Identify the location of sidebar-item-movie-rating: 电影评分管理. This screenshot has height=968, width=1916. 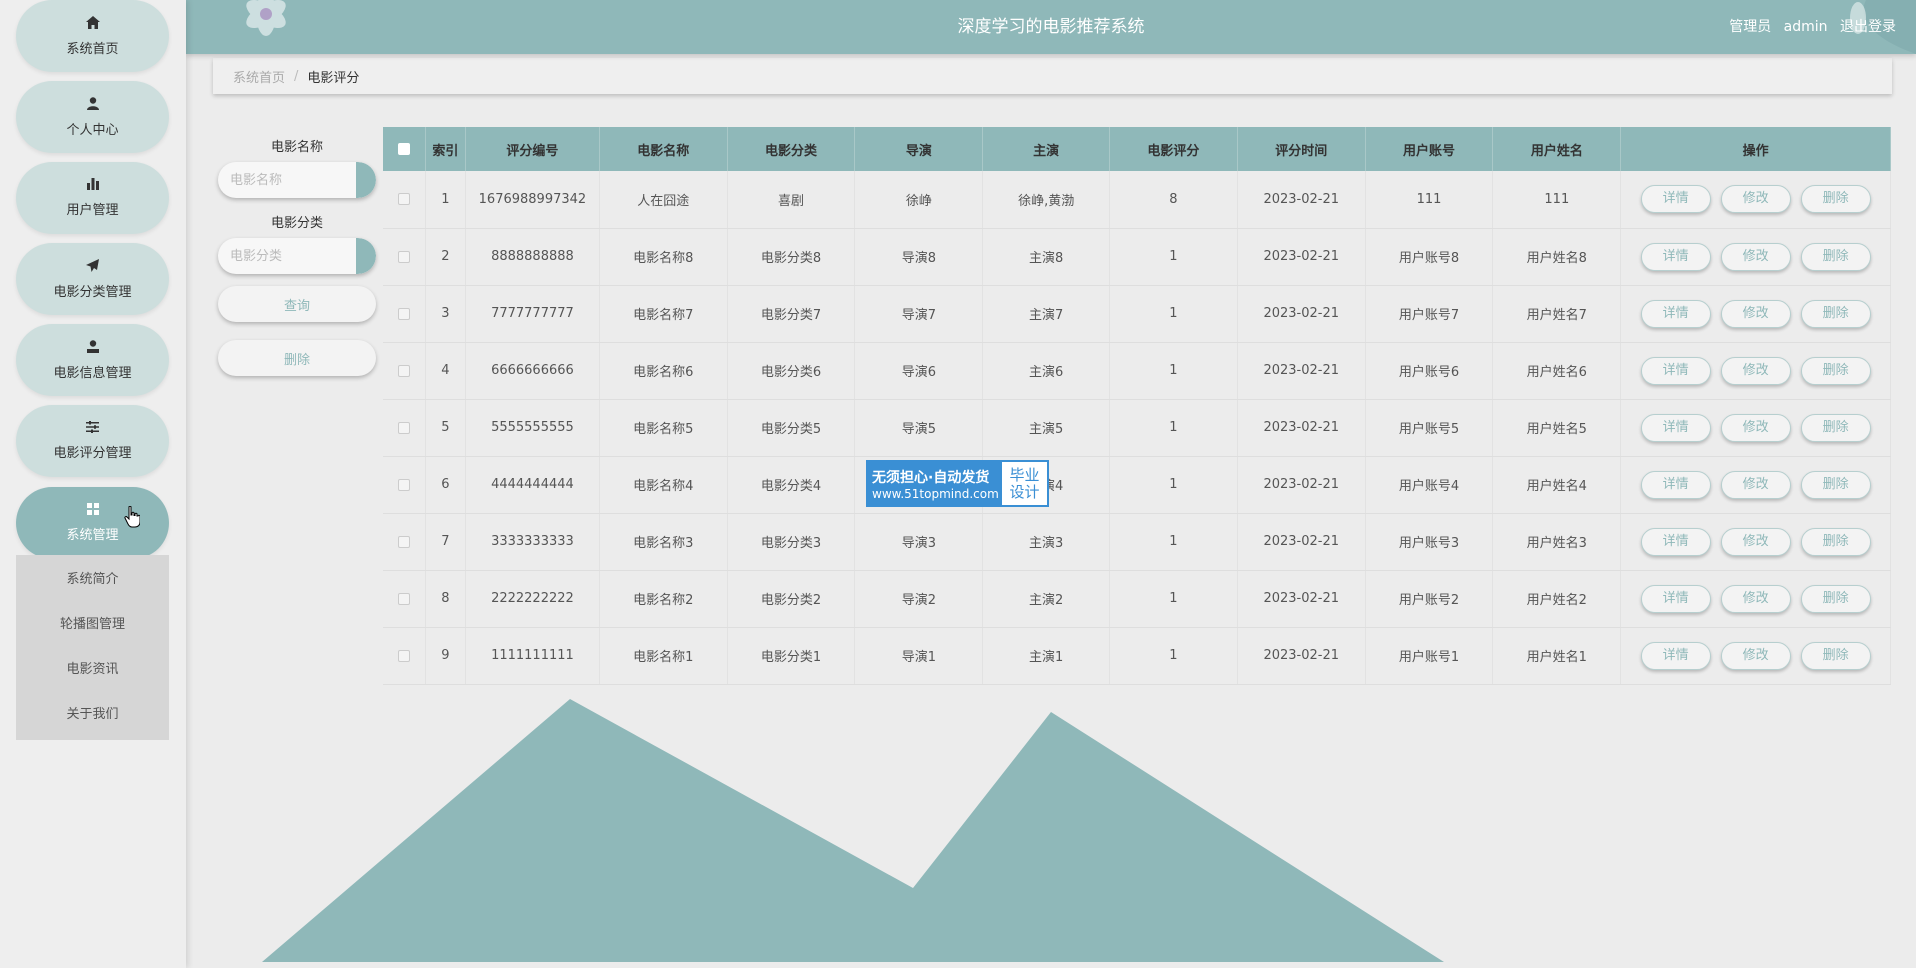
(92, 441).